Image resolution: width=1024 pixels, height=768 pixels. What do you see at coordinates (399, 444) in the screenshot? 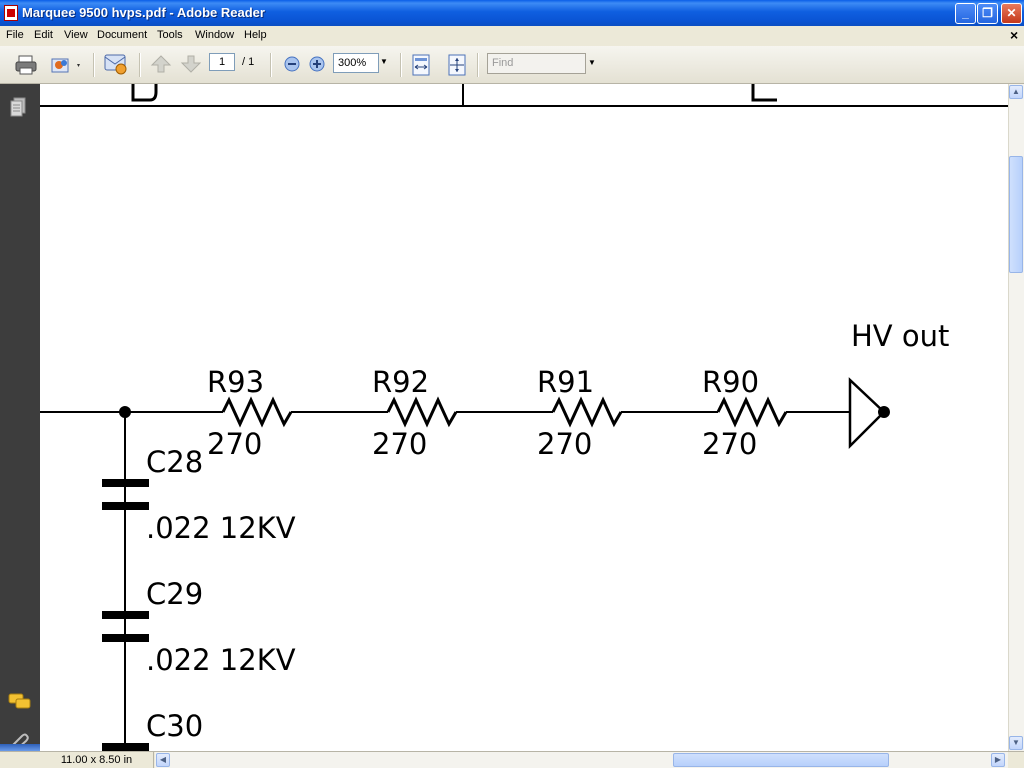
I see `resistor-r92-value: 270` at bounding box center [399, 444].